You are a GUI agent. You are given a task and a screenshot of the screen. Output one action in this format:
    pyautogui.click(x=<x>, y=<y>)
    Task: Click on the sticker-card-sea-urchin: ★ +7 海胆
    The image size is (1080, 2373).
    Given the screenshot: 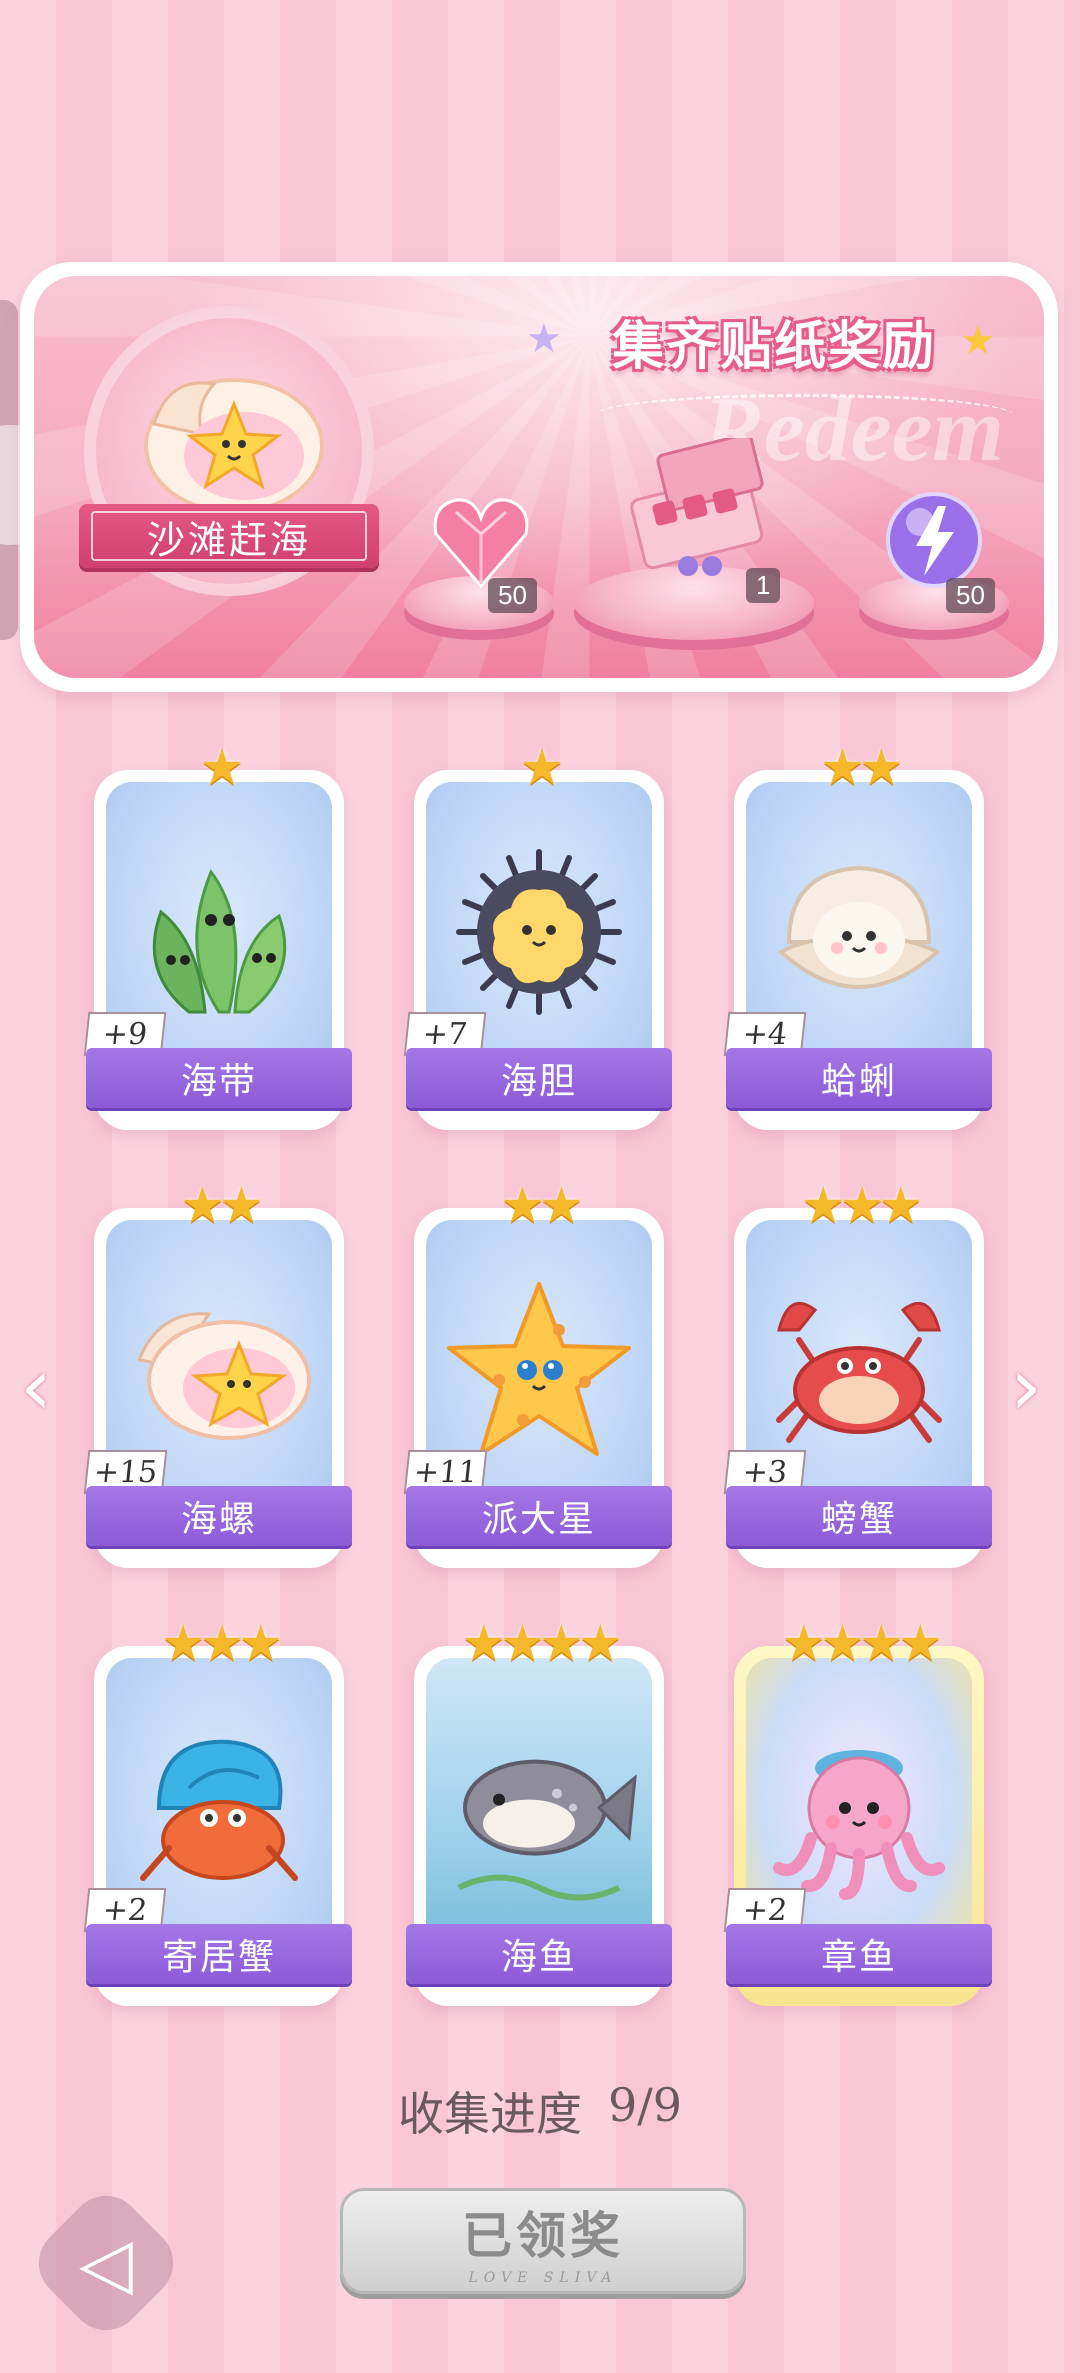 What is the action you would take?
    pyautogui.click(x=537, y=934)
    